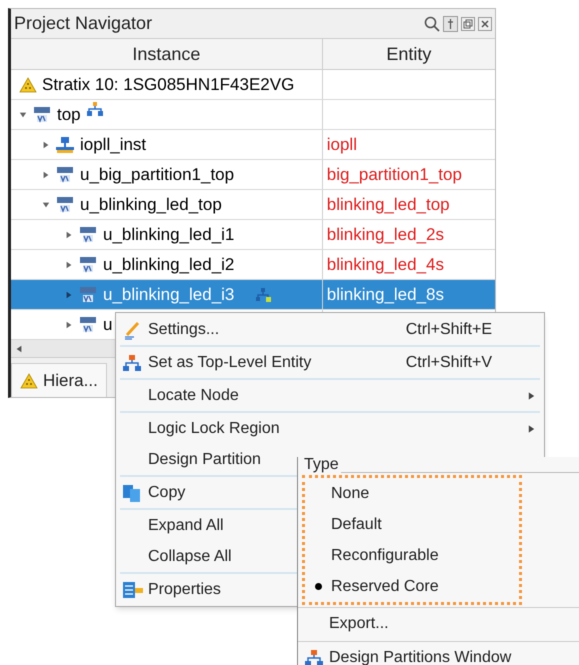 The image size is (579, 665). What do you see at coordinates (253, 175) in the screenshot?
I see `tree-row: u_big_partition1_top big_partition1_top` at bounding box center [253, 175].